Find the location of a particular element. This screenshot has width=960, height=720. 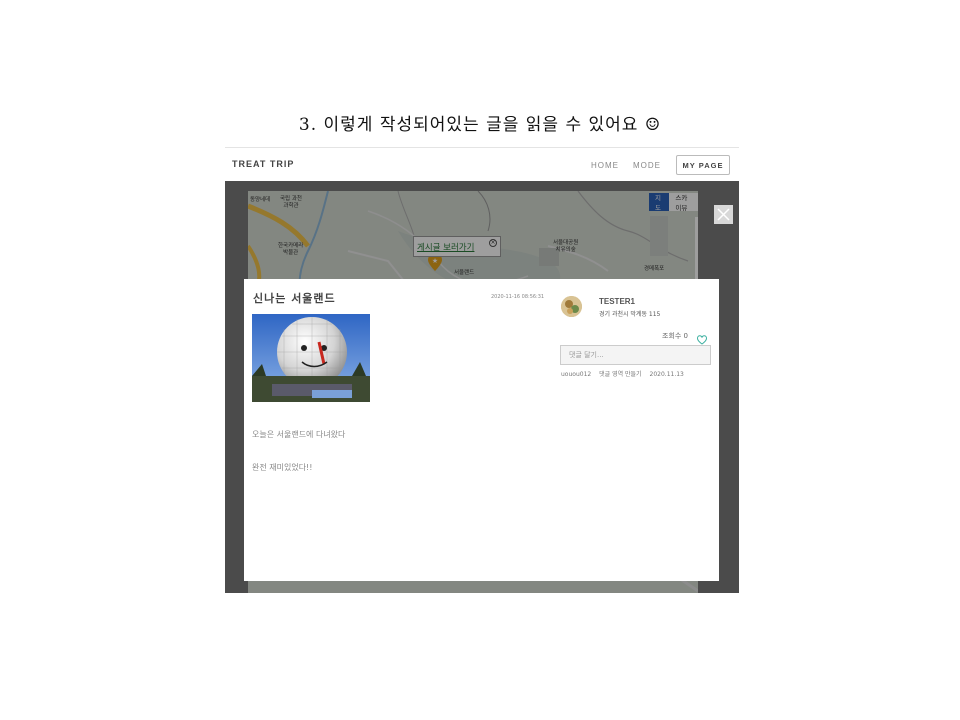

map-type-map-button: 지도 is located at coordinates (659, 202).